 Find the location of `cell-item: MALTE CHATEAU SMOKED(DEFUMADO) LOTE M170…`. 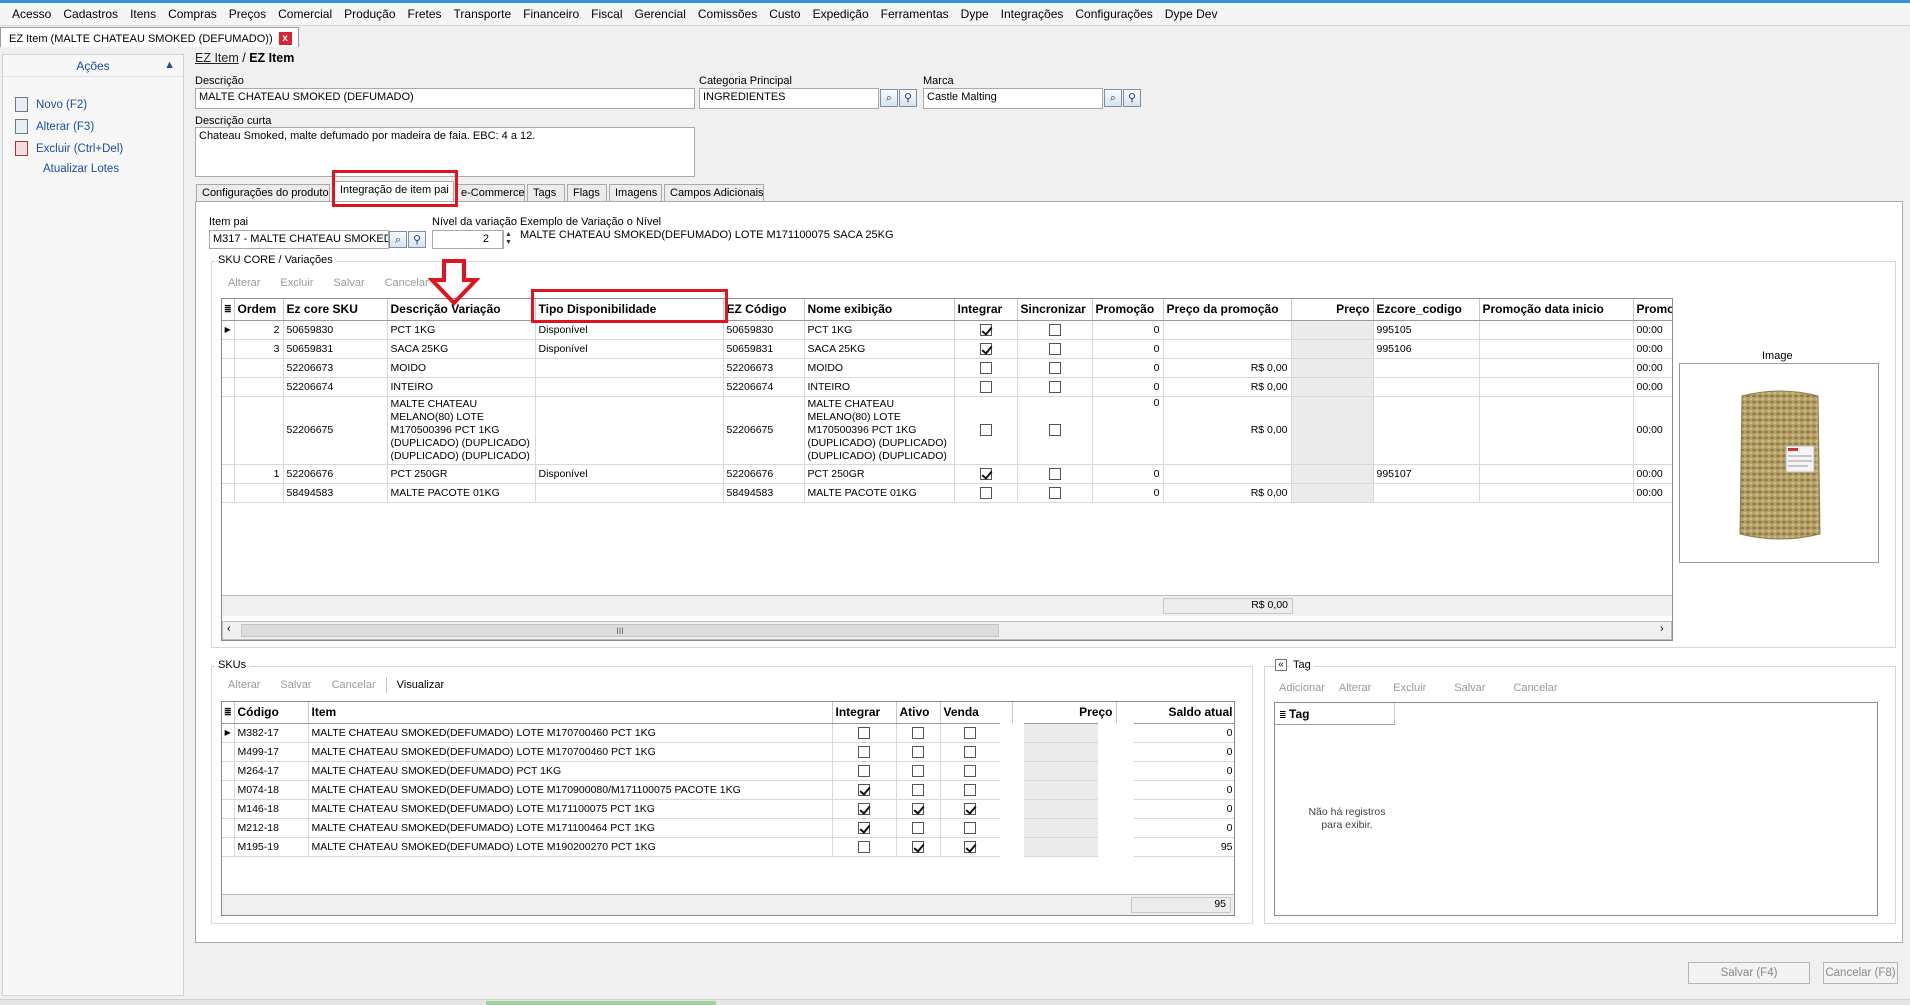

cell-item: MALTE CHATEAU SMOKED(DEFUMADO) LOTE M170… is located at coordinates (570, 733).